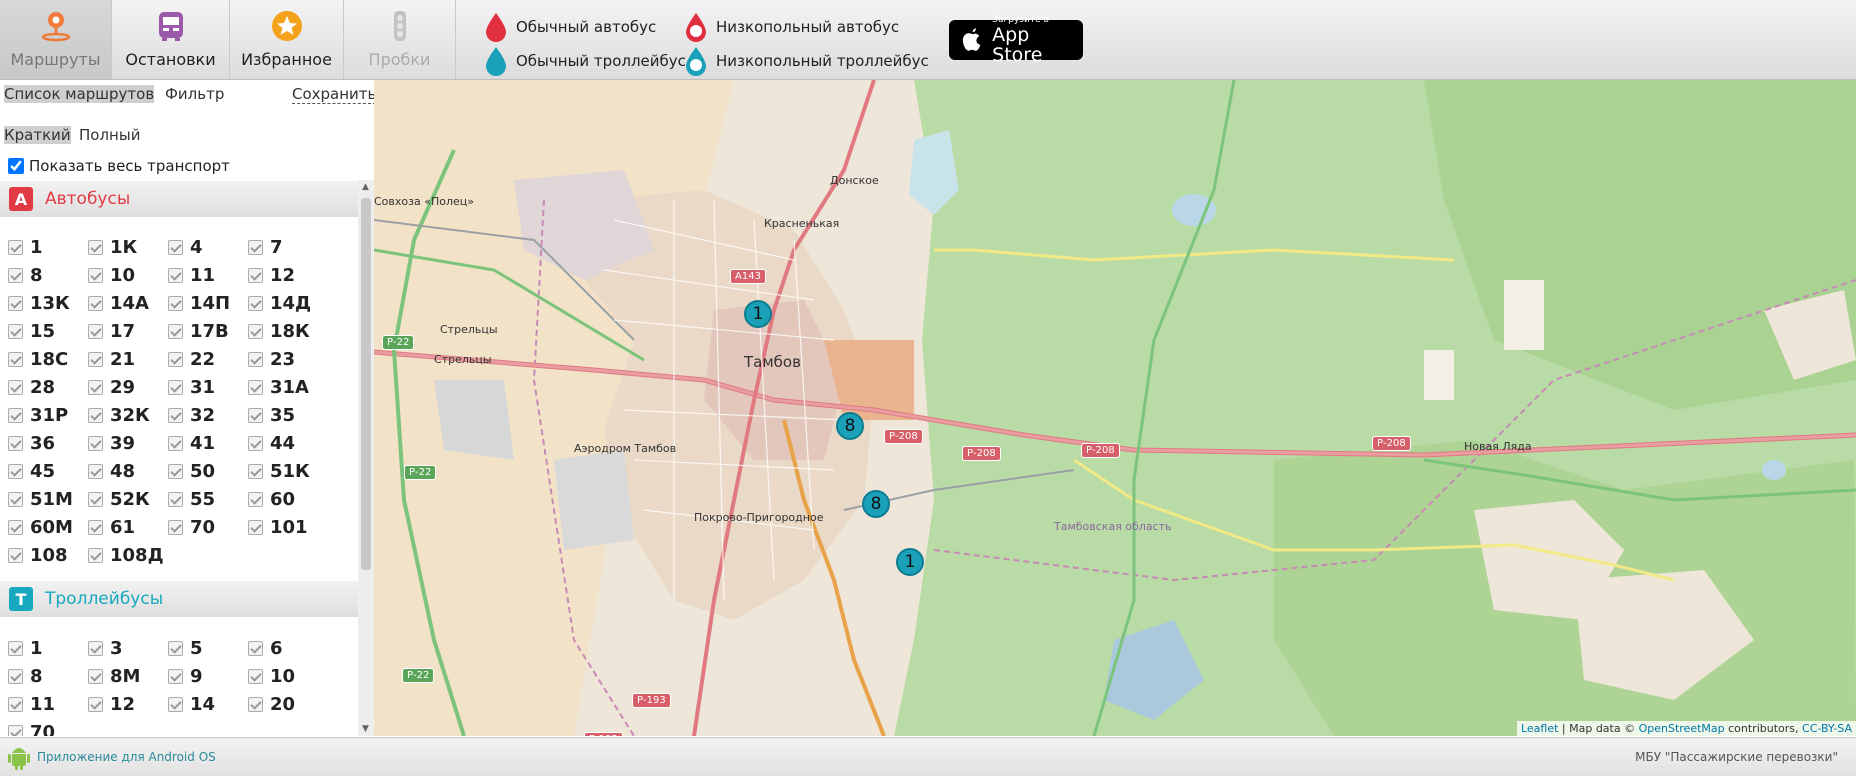  I want to click on tab-routes: Маршруты, so click(56, 39).